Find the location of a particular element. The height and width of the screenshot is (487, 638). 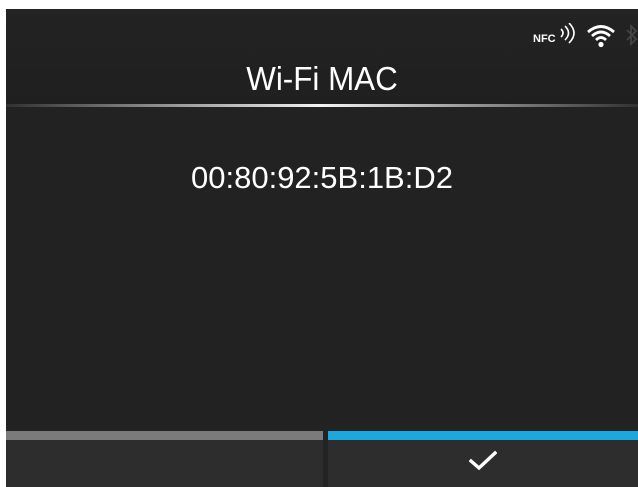

confirm-button is located at coordinates (483, 459).